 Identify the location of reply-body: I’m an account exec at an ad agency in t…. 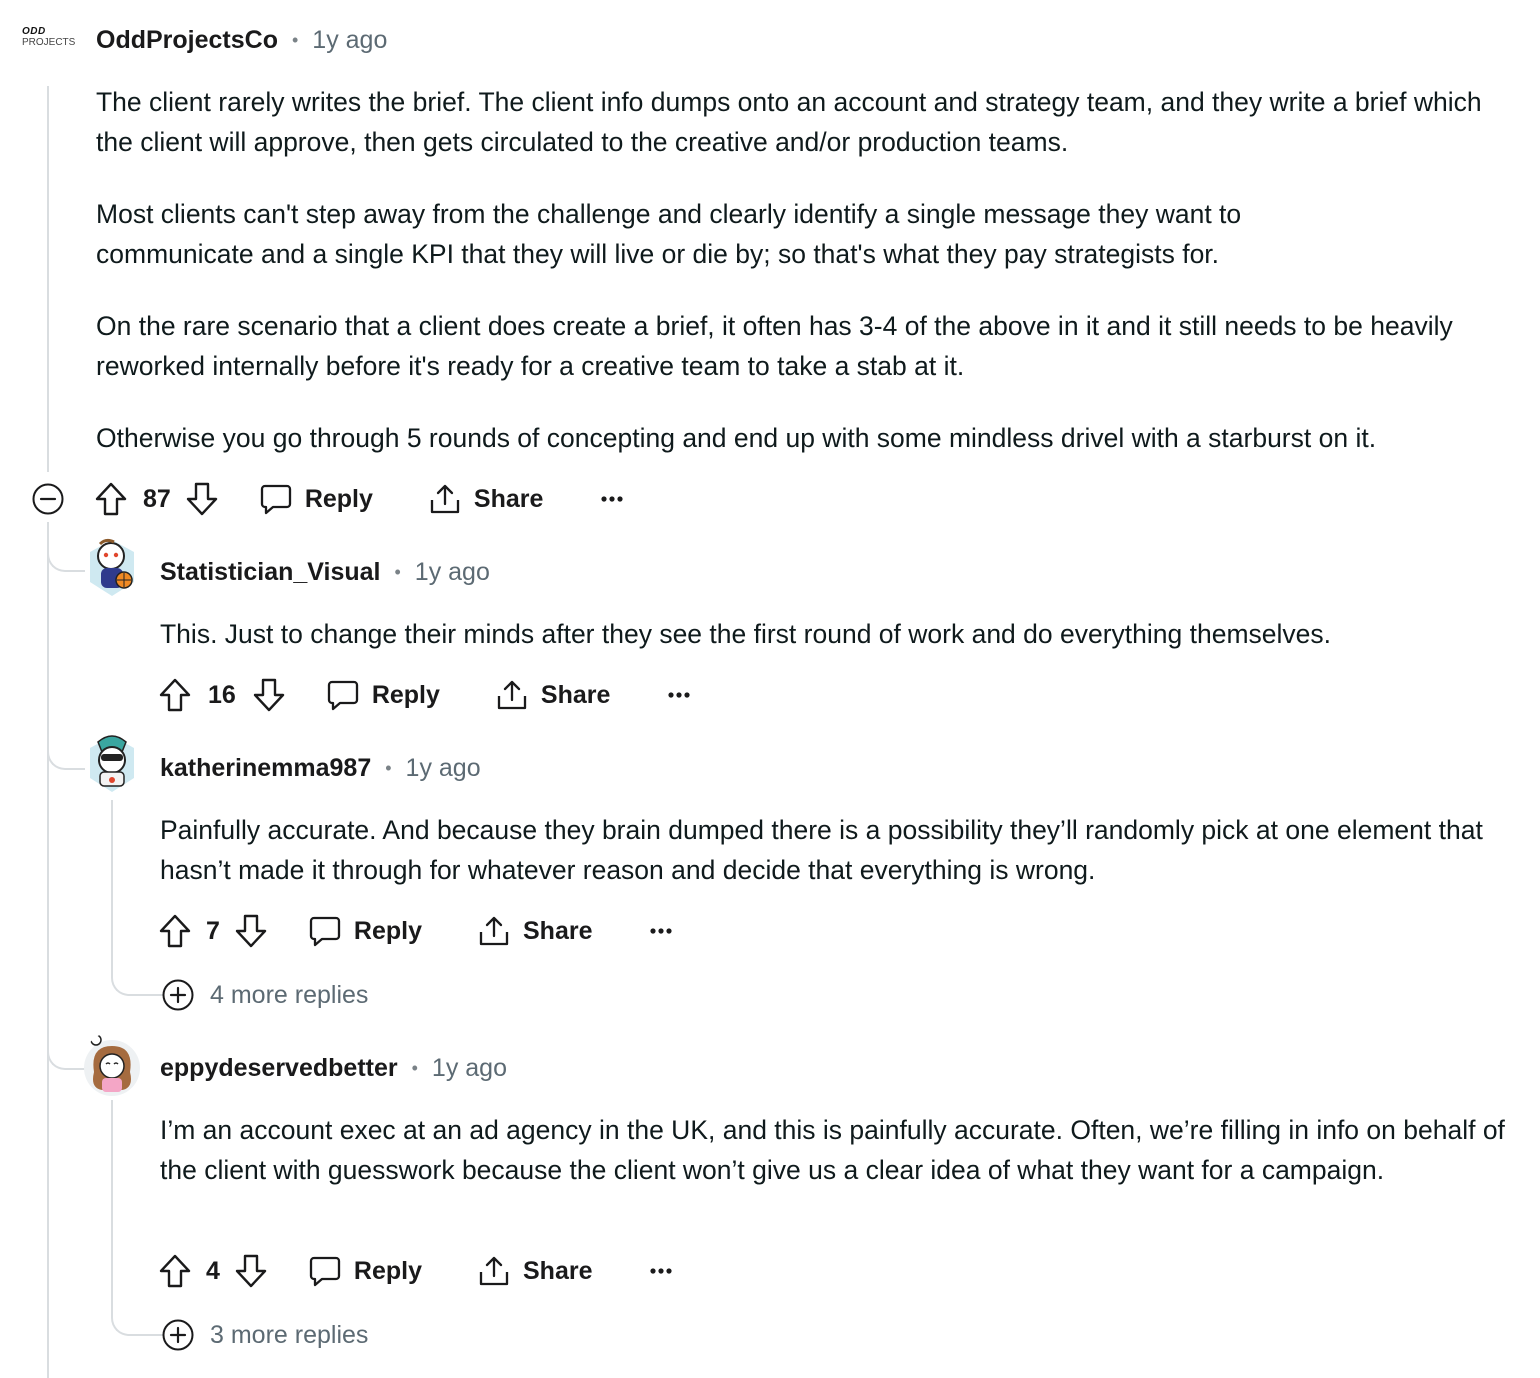
(840, 1150).